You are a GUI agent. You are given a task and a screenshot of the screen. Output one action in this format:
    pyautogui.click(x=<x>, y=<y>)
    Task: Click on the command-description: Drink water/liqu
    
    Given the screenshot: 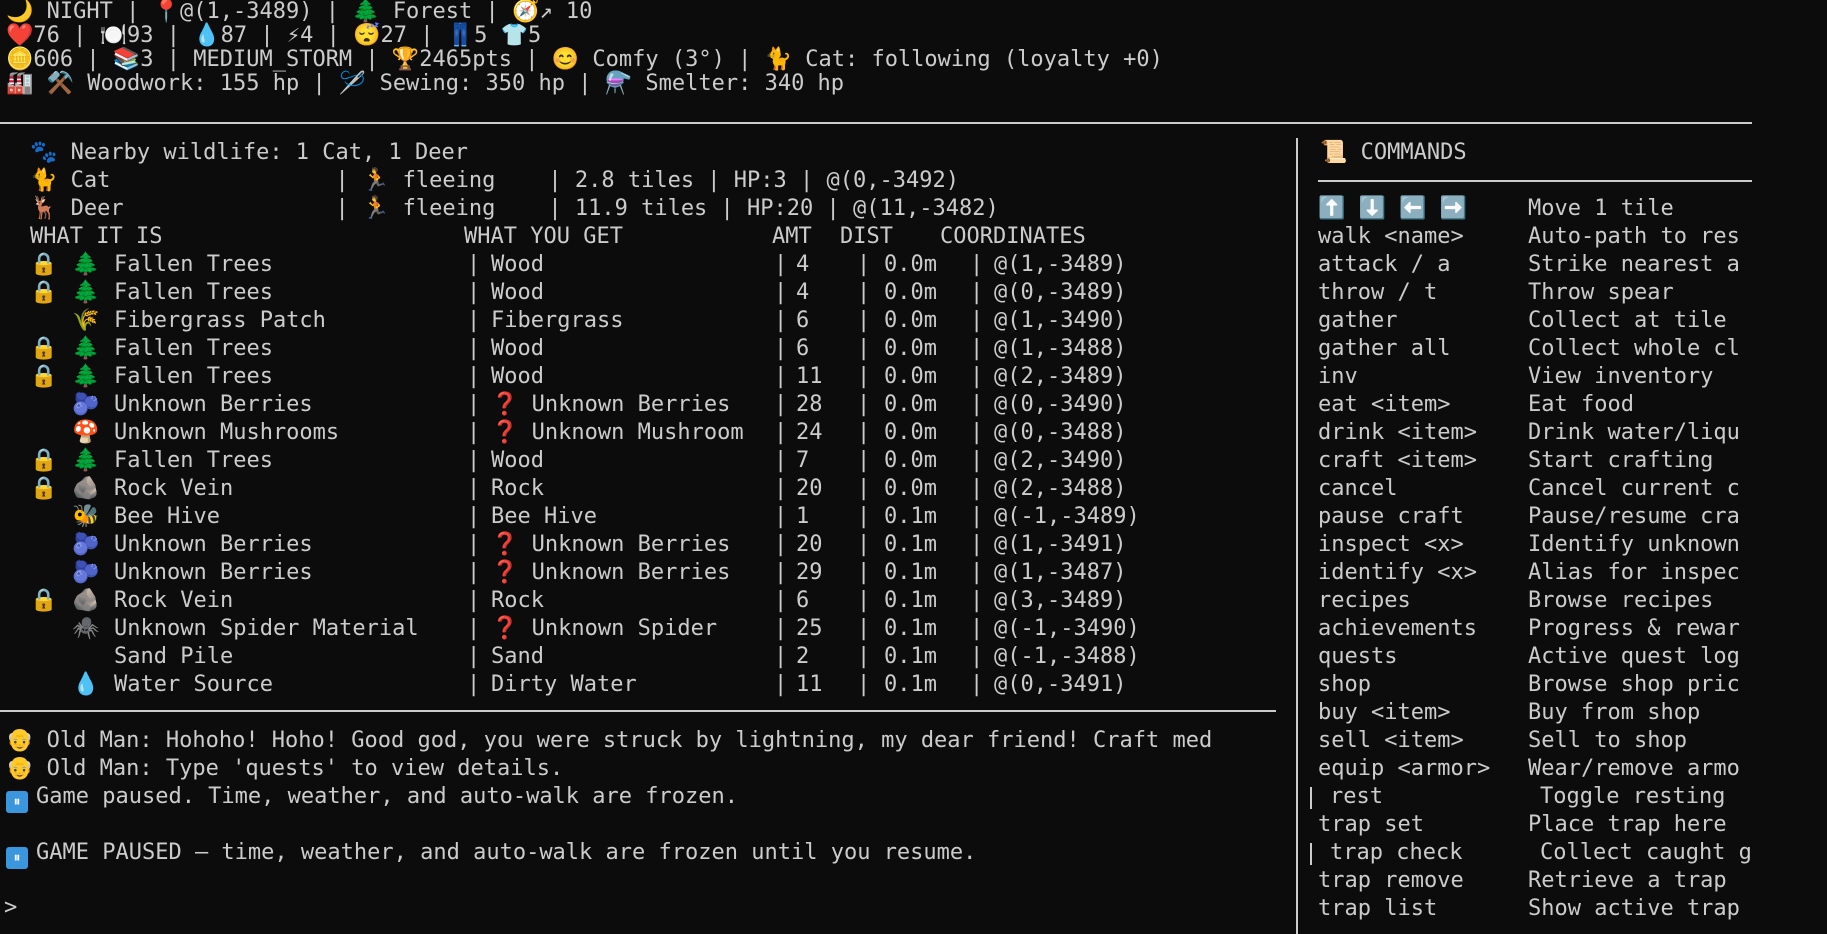 What is the action you would take?
    pyautogui.click(x=1634, y=432)
    